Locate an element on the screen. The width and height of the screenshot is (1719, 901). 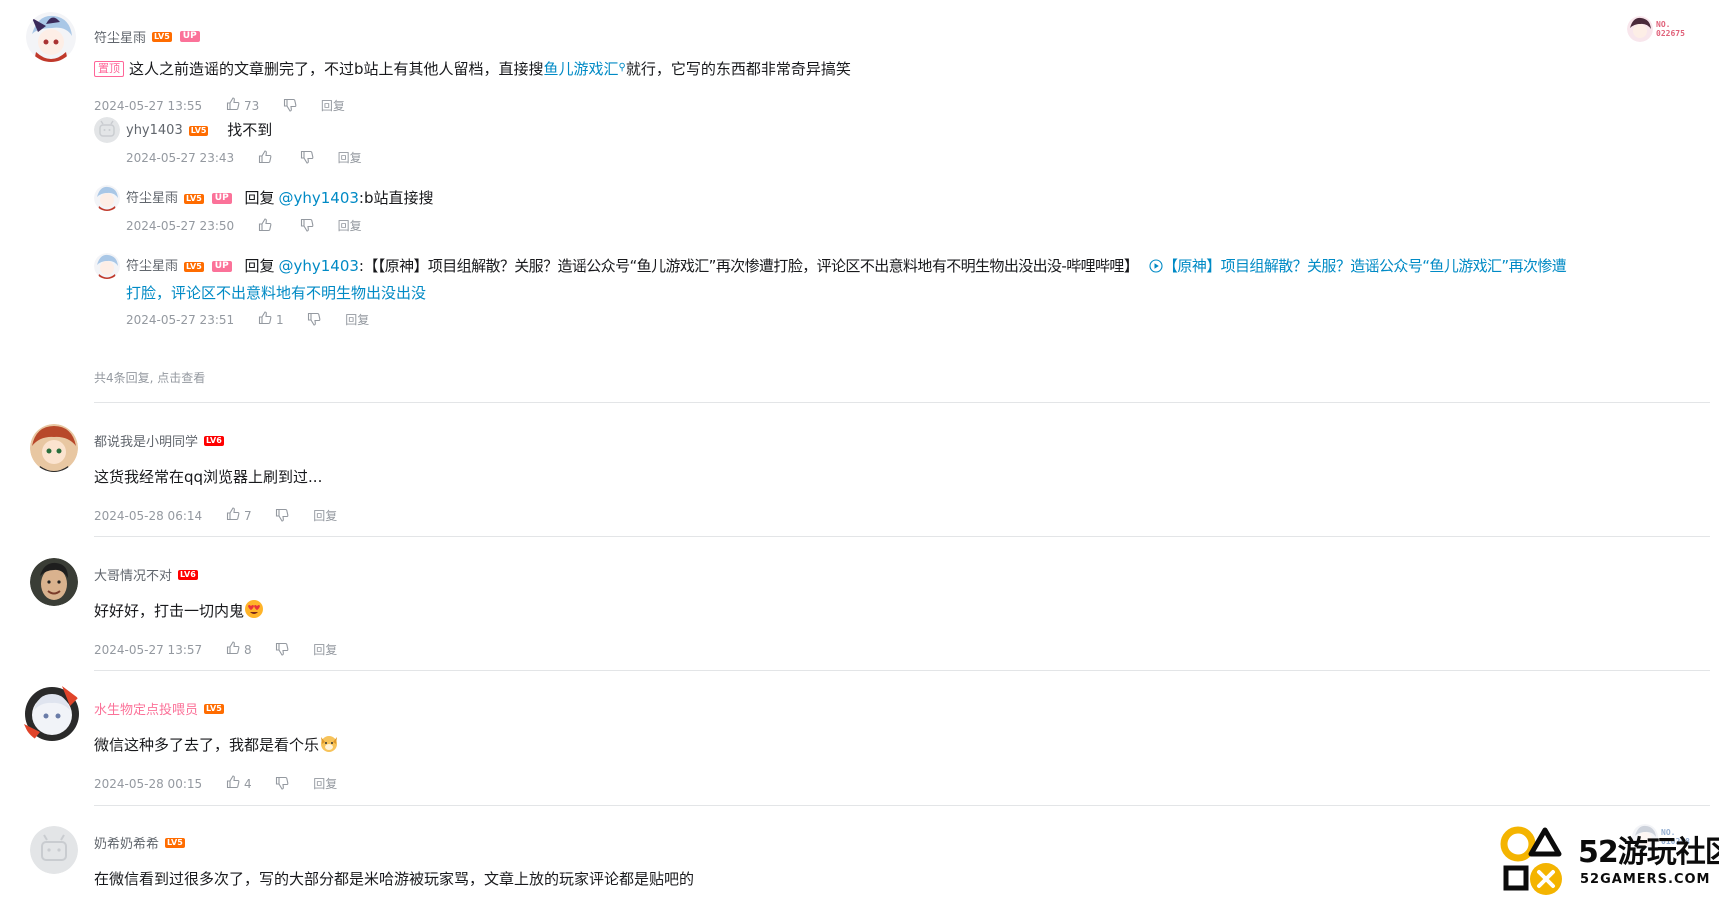
like-button: 73 is located at coordinates (242, 105).